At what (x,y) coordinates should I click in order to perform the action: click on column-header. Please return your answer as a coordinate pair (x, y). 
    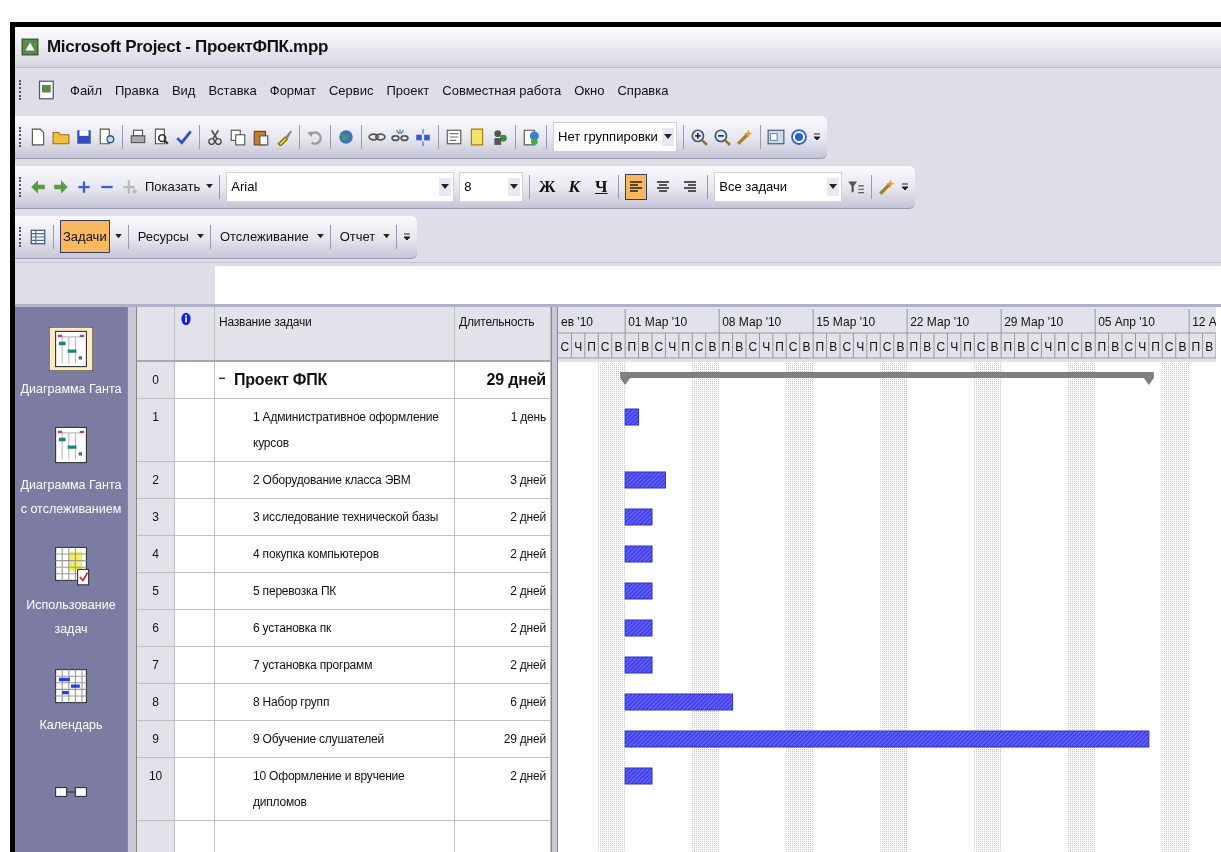
    Looking at the image, I should click on (195, 333).